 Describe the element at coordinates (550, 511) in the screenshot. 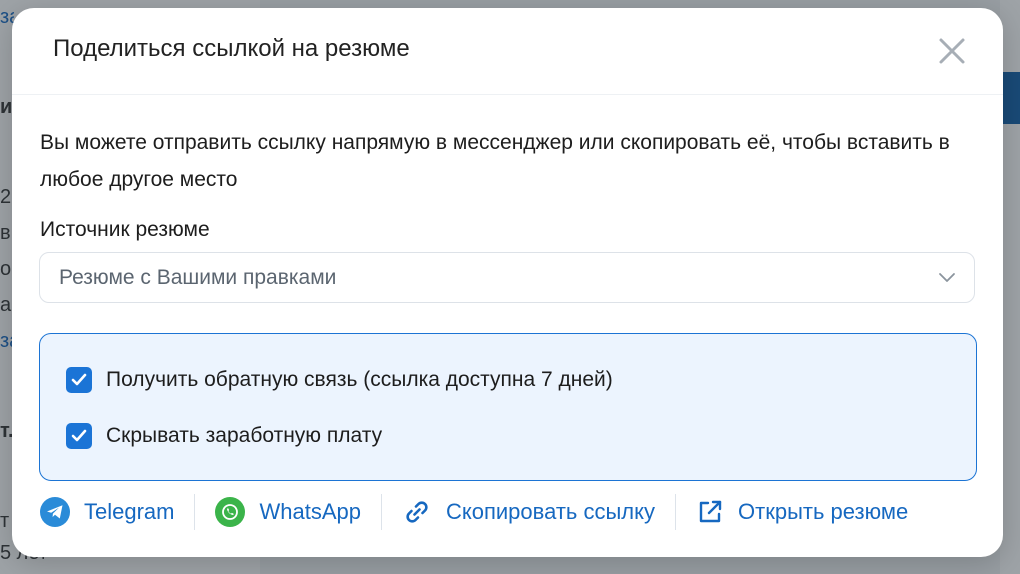

I see `copy-link-label: Скопировать ссылку` at that location.